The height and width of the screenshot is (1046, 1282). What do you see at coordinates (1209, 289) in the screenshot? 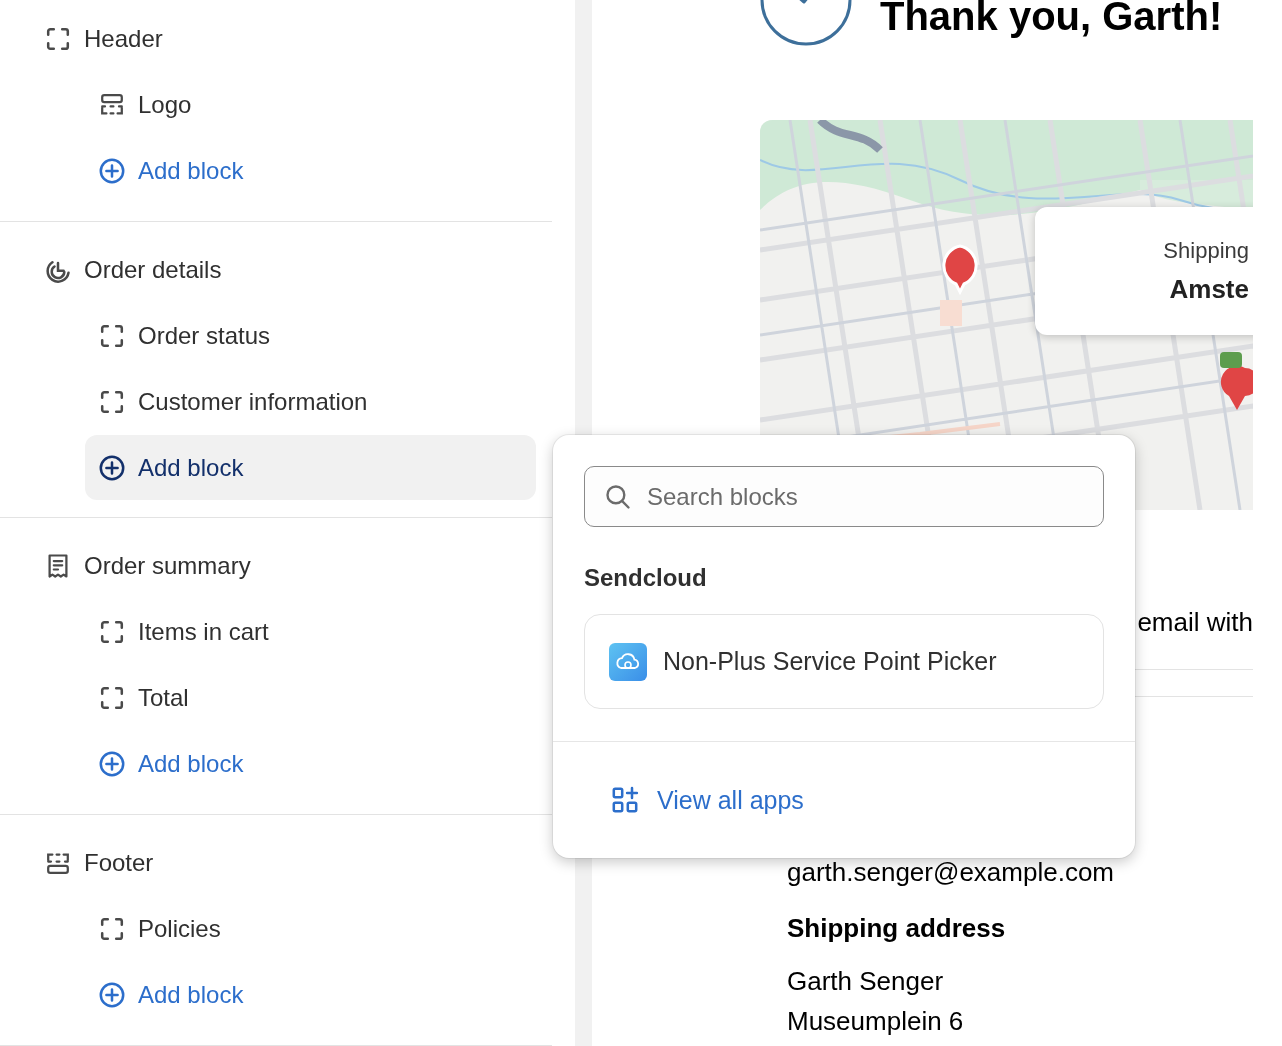
I see `card-value: Amste` at bounding box center [1209, 289].